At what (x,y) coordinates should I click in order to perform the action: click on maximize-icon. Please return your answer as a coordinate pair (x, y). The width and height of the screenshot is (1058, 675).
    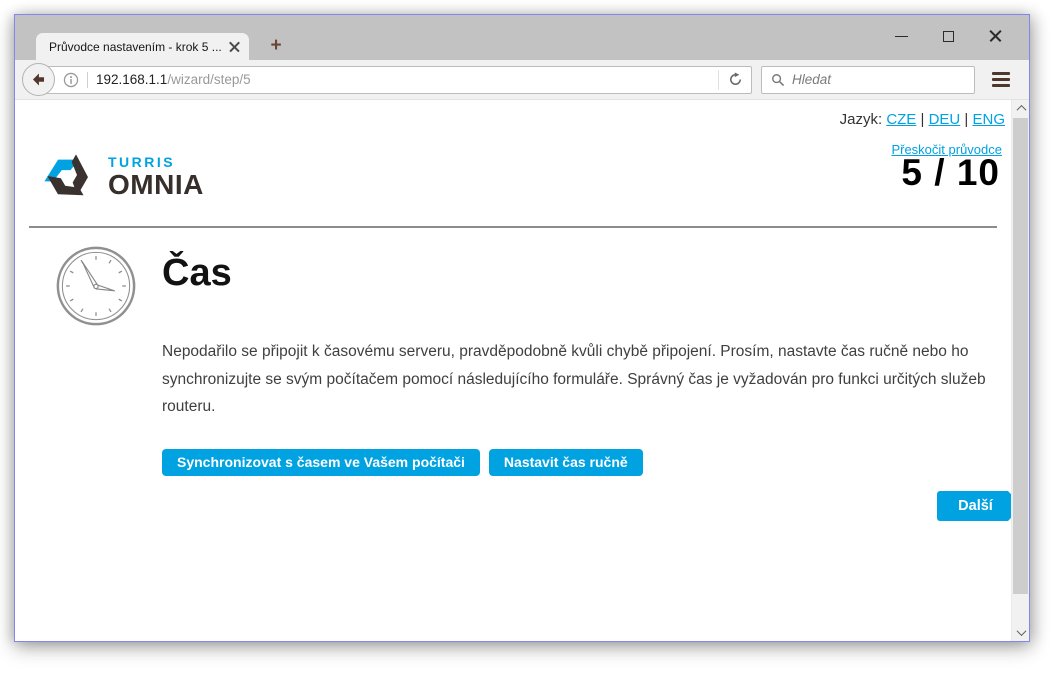
    Looking at the image, I should click on (948, 36).